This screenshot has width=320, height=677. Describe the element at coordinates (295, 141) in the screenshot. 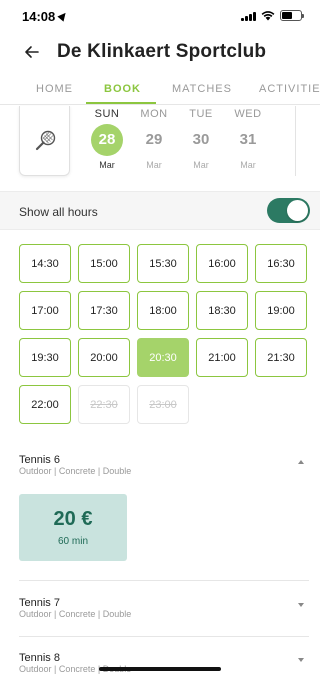

I see `date-divider` at that location.